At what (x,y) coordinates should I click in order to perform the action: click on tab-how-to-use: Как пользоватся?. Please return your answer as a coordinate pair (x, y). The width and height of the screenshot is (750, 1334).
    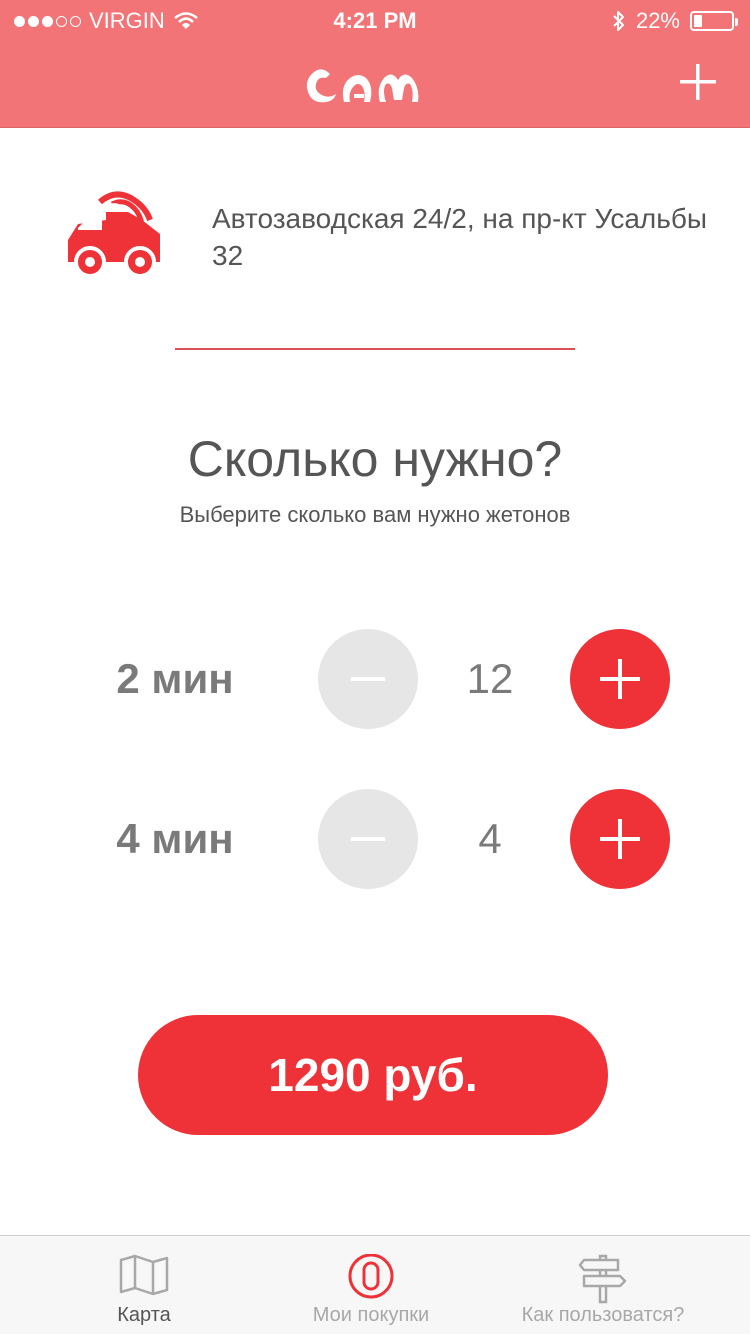
    Looking at the image, I should click on (603, 1285).